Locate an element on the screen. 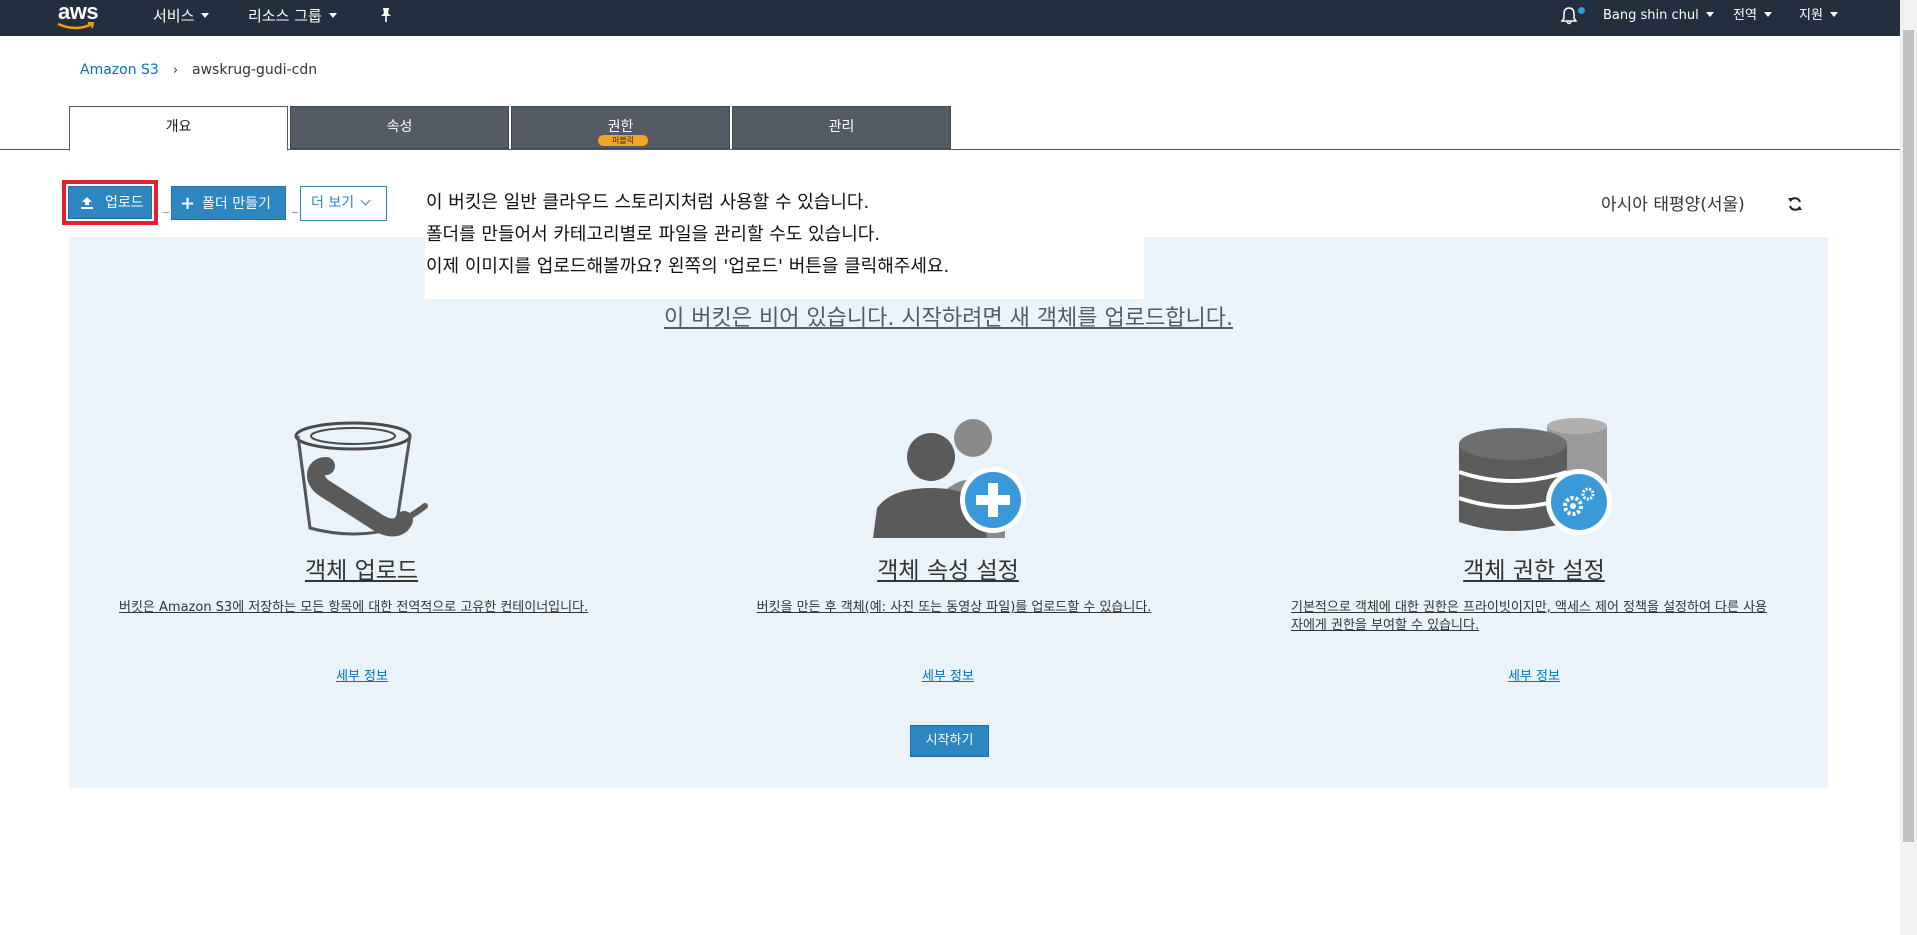 Image resolution: width=1917 pixels, height=935 pixels. tab-management: 관리 is located at coordinates (841, 127).